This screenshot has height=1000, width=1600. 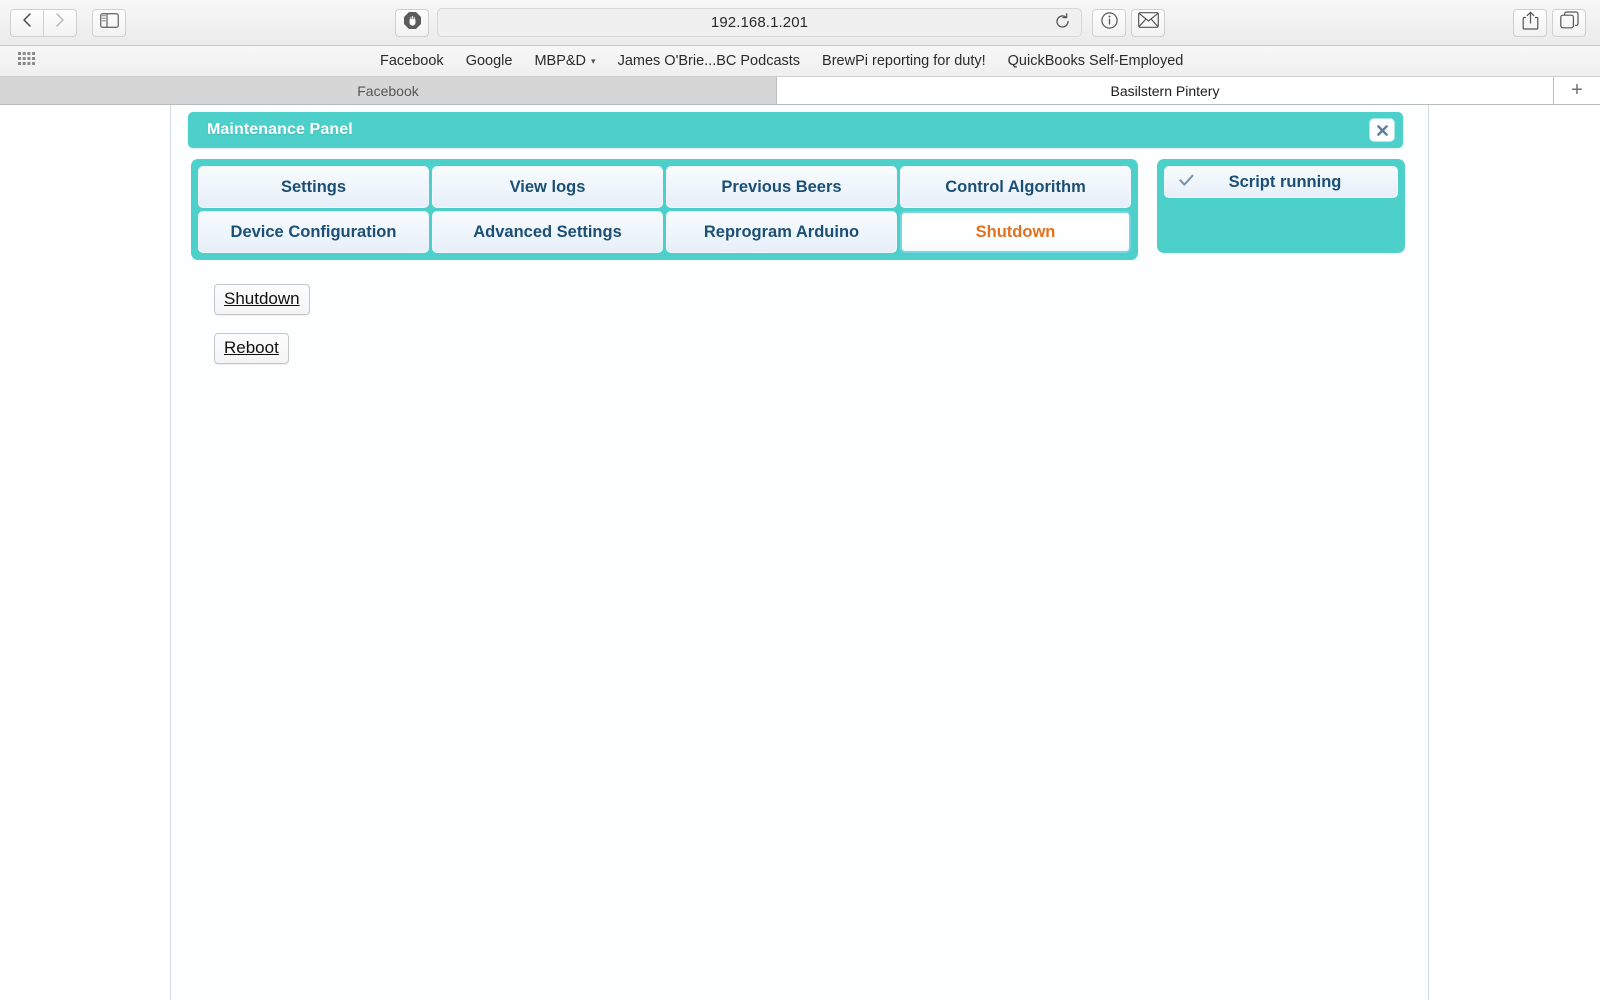 I want to click on reader-info-button, so click(x=1109, y=22).